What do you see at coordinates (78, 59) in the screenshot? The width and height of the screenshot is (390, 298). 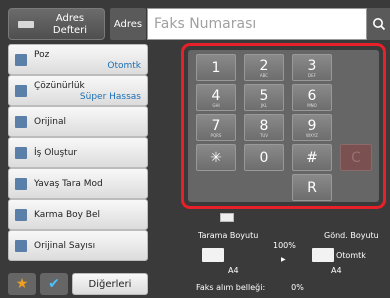 I see `menu-item-exposure: Poz Otomtk` at bounding box center [78, 59].